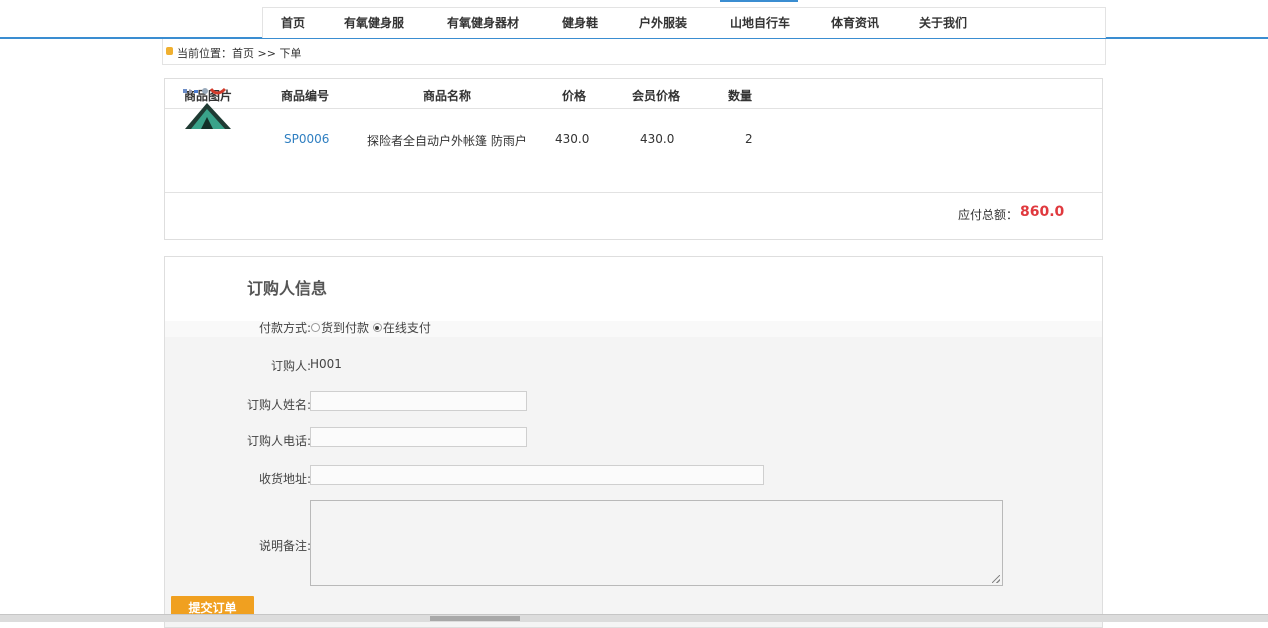 This screenshot has height=628, width=1268. Describe the element at coordinates (1042, 212) in the screenshot. I see `total-amount: 860.0` at that location.